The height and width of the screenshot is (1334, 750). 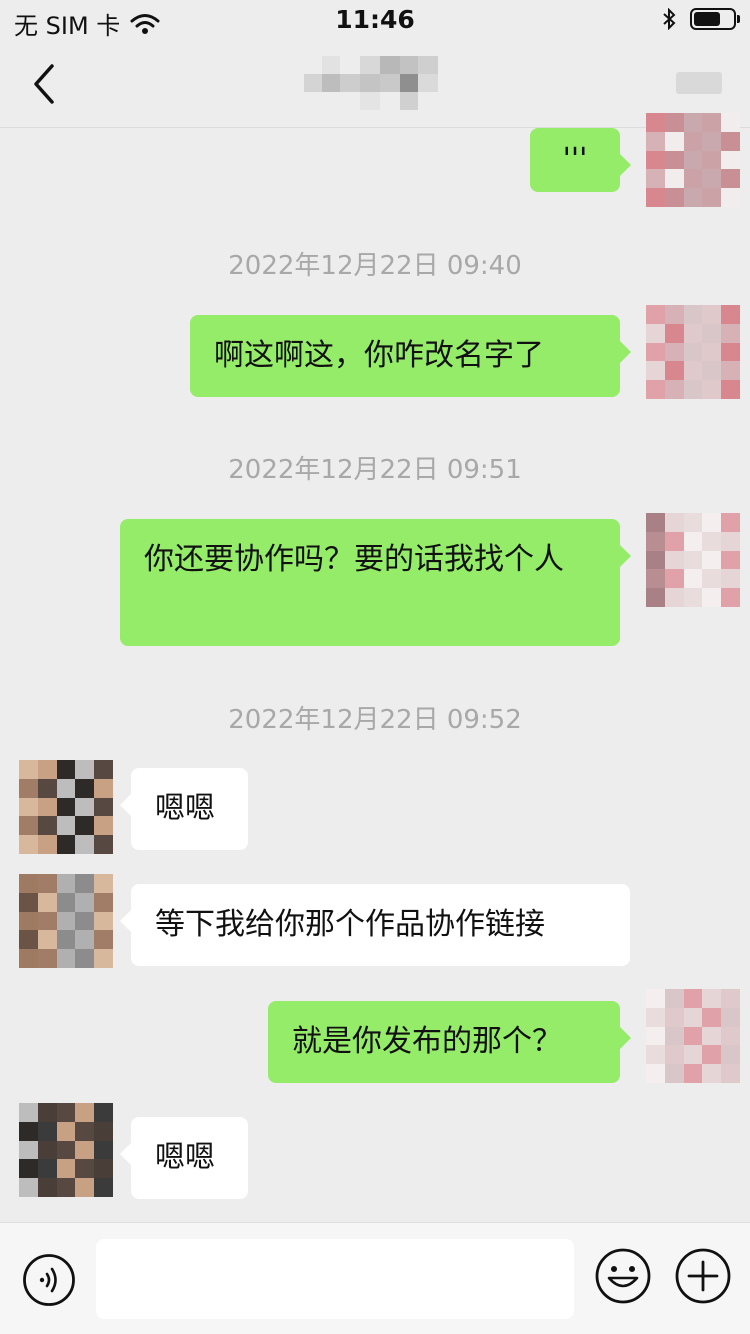 I want to click on message-text: 嗯嗯, so click(x=185, y=1157).